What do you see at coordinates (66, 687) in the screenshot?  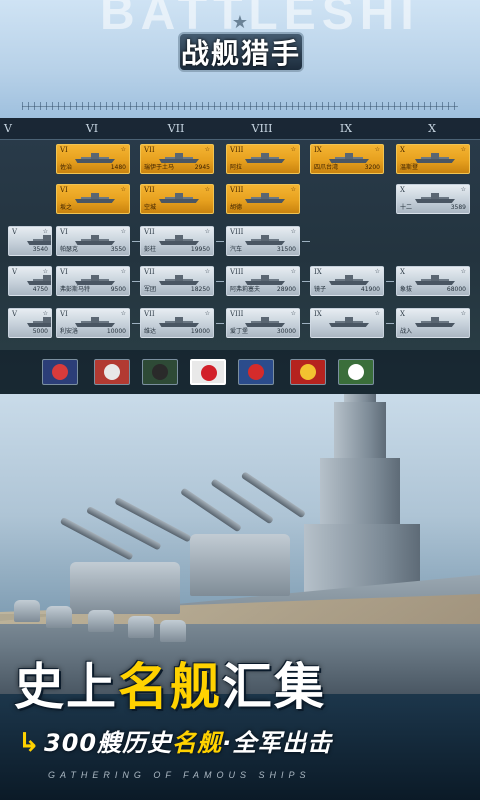 I see `slogan-part1: 史上` at bounding box center [66, 687].